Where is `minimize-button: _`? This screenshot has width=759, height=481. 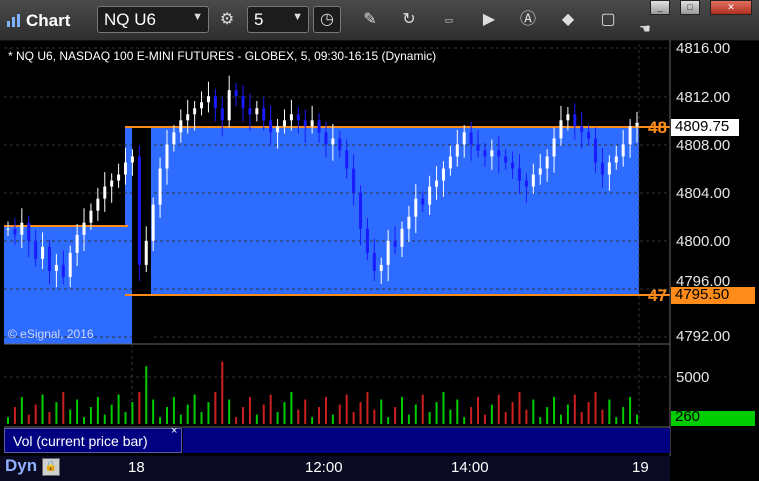 minimize-button: _ is located at coordinates (660, 7).